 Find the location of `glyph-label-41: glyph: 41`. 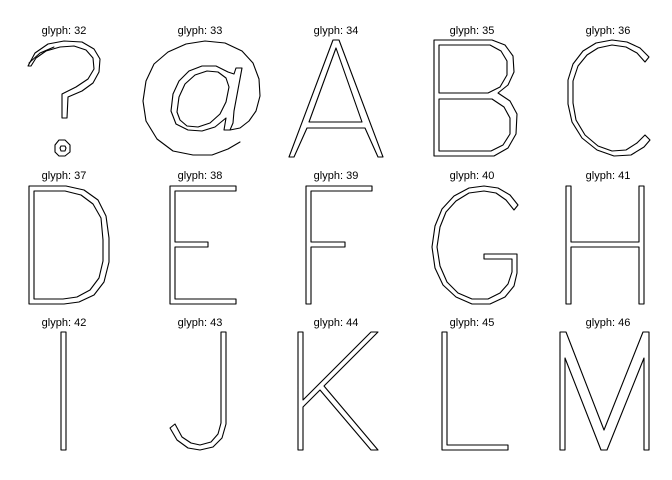

glyph-label-41: glyph: 41 is located at coordinates (608, 176).